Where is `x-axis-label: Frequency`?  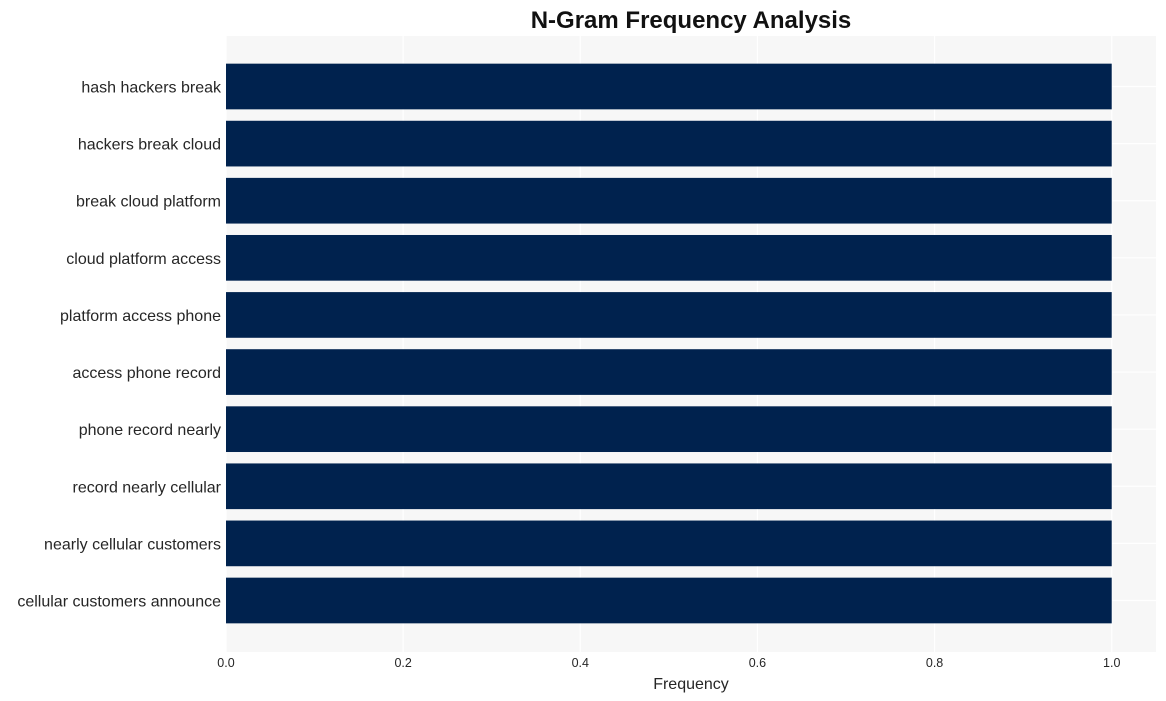
x-axis-label: Frequency is located at coordinates (691, 684).